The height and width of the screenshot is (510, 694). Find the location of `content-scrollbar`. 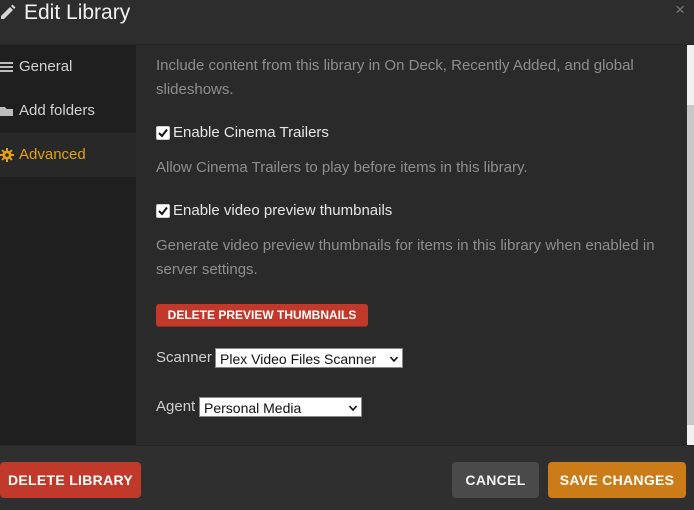

content-scrollbar is located at coordinates (690, 245).